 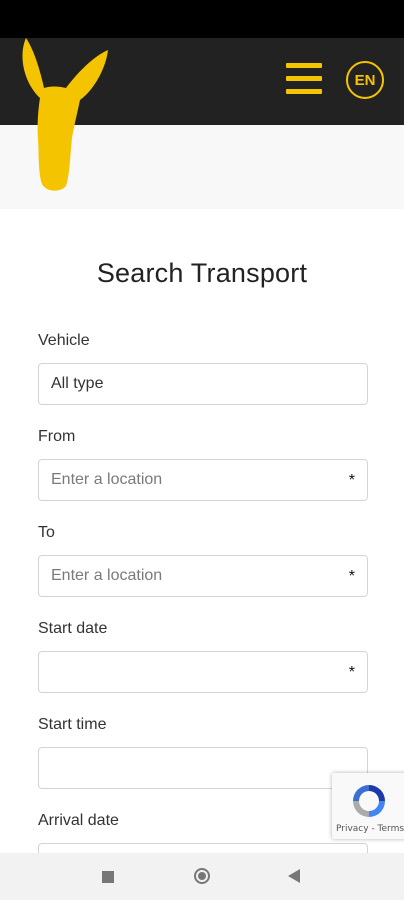 I want to click on recaptcha-icon, so click(x=369, y=801).